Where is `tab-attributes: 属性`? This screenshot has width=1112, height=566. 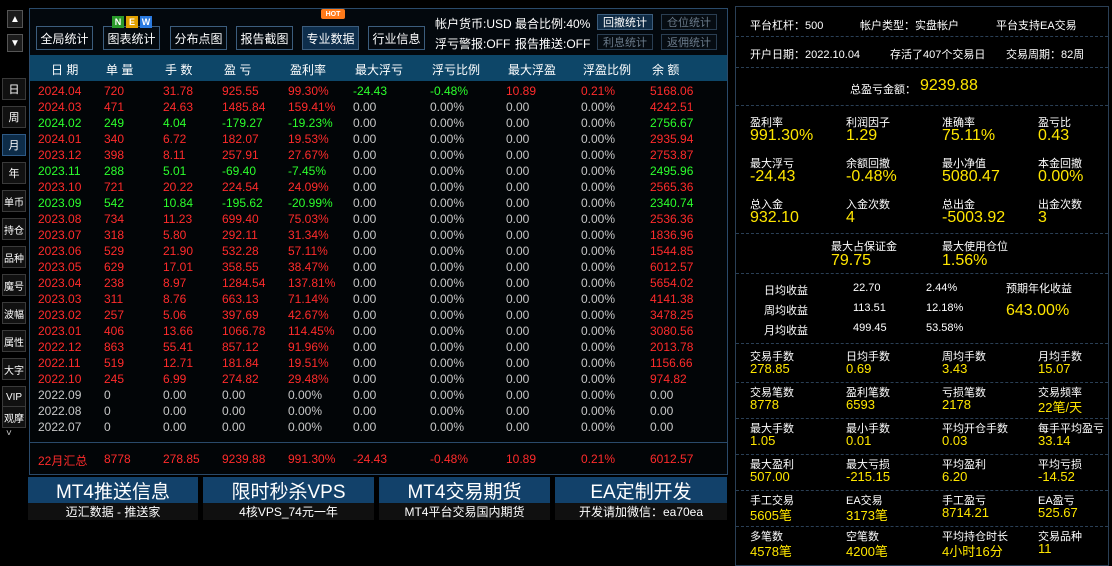 tab-attributes: 属性 is located at coordinates (14, 341).